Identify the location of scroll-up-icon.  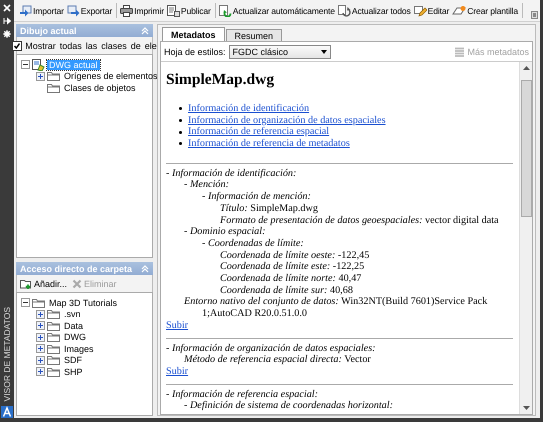
(526, 68).